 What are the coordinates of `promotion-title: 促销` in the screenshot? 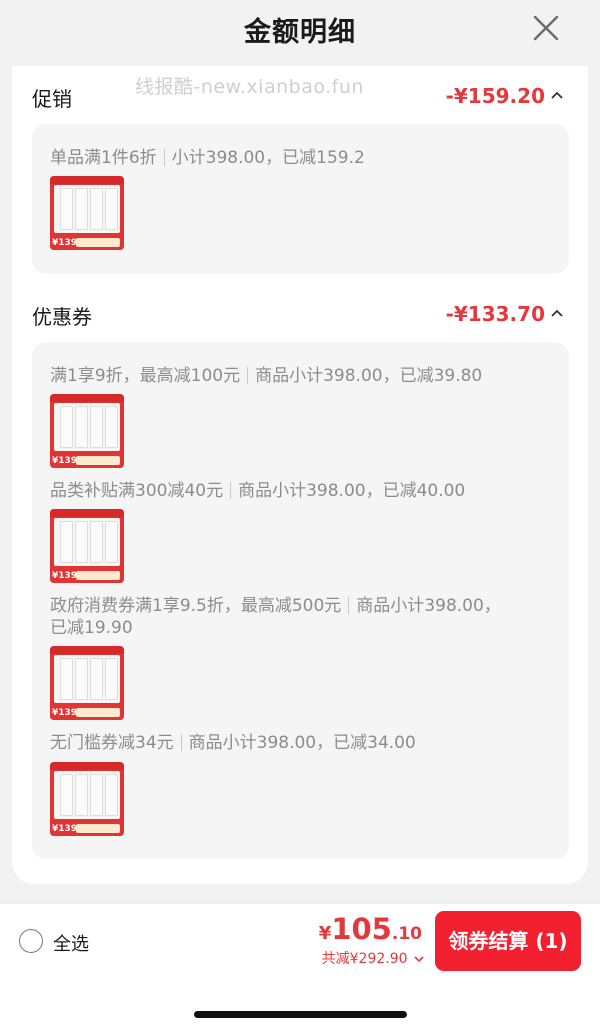 It's located at (52, 99).